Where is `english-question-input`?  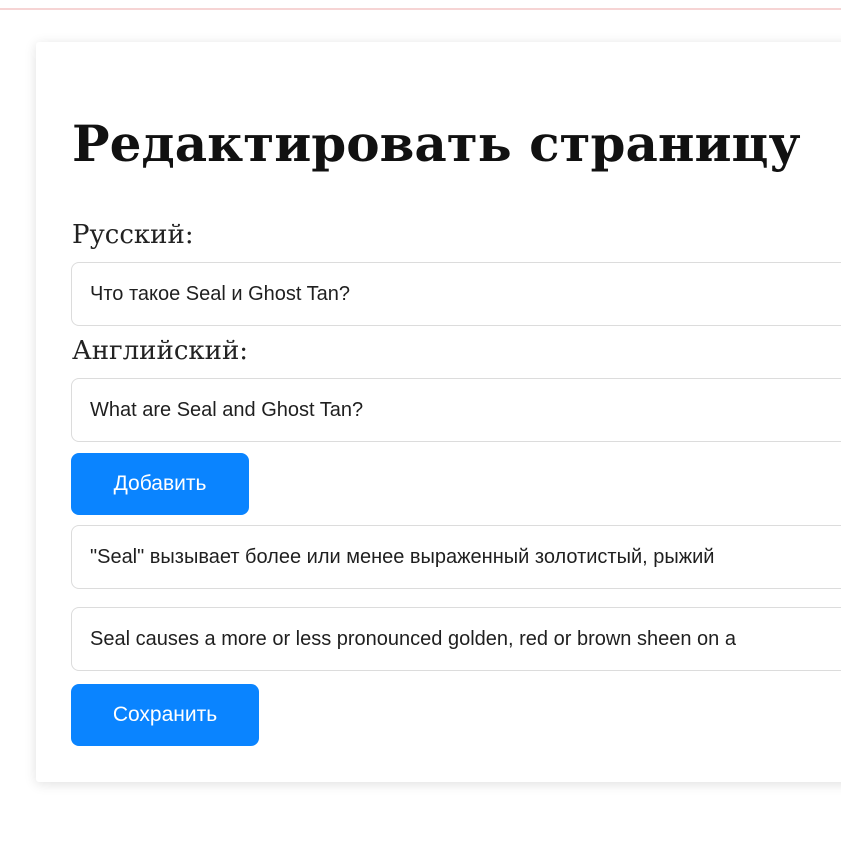 english-question-input is located at coordinates (456, 410).